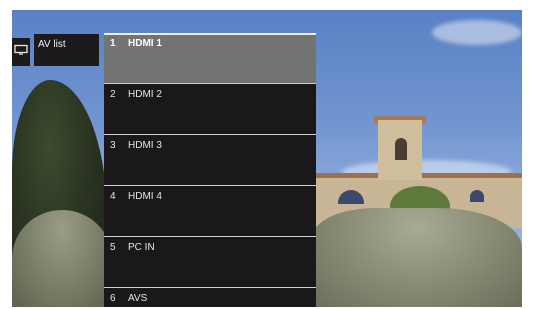  Describe the element at coordinates (210, 58) in the screenshot. I see `list-item-hdmi-1: 1 HDMI 1` at that location.